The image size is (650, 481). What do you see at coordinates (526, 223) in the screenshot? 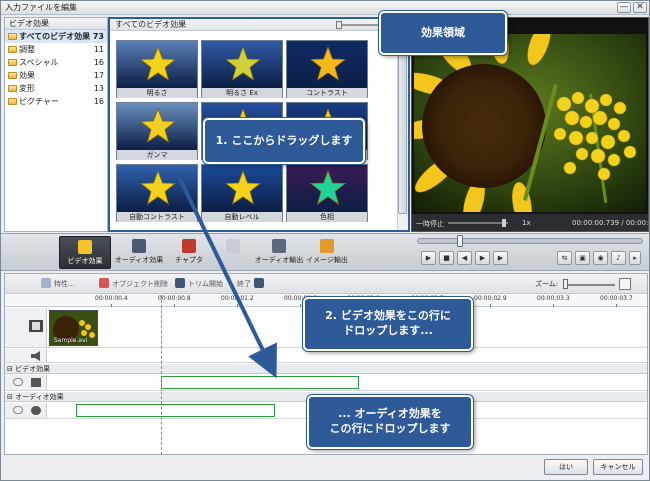
I see `preview-zoom: 1x` at bounding box center [526, 223].